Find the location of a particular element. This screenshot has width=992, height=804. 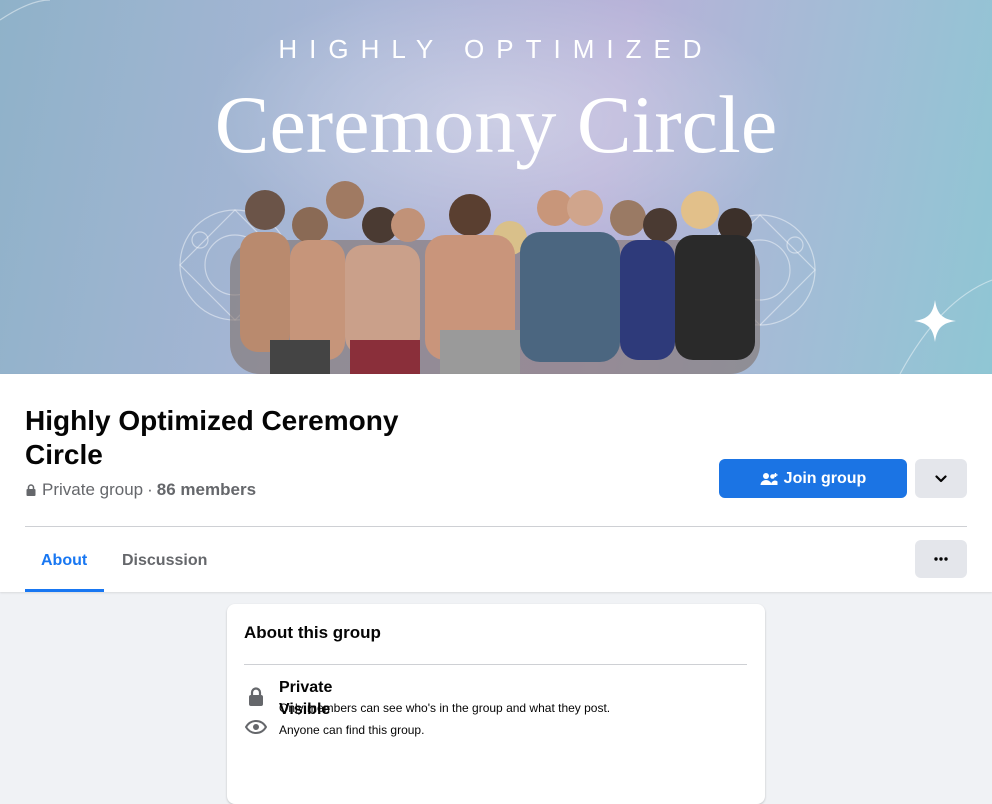

tab-about-label: About is located at coordinates (64, 560).